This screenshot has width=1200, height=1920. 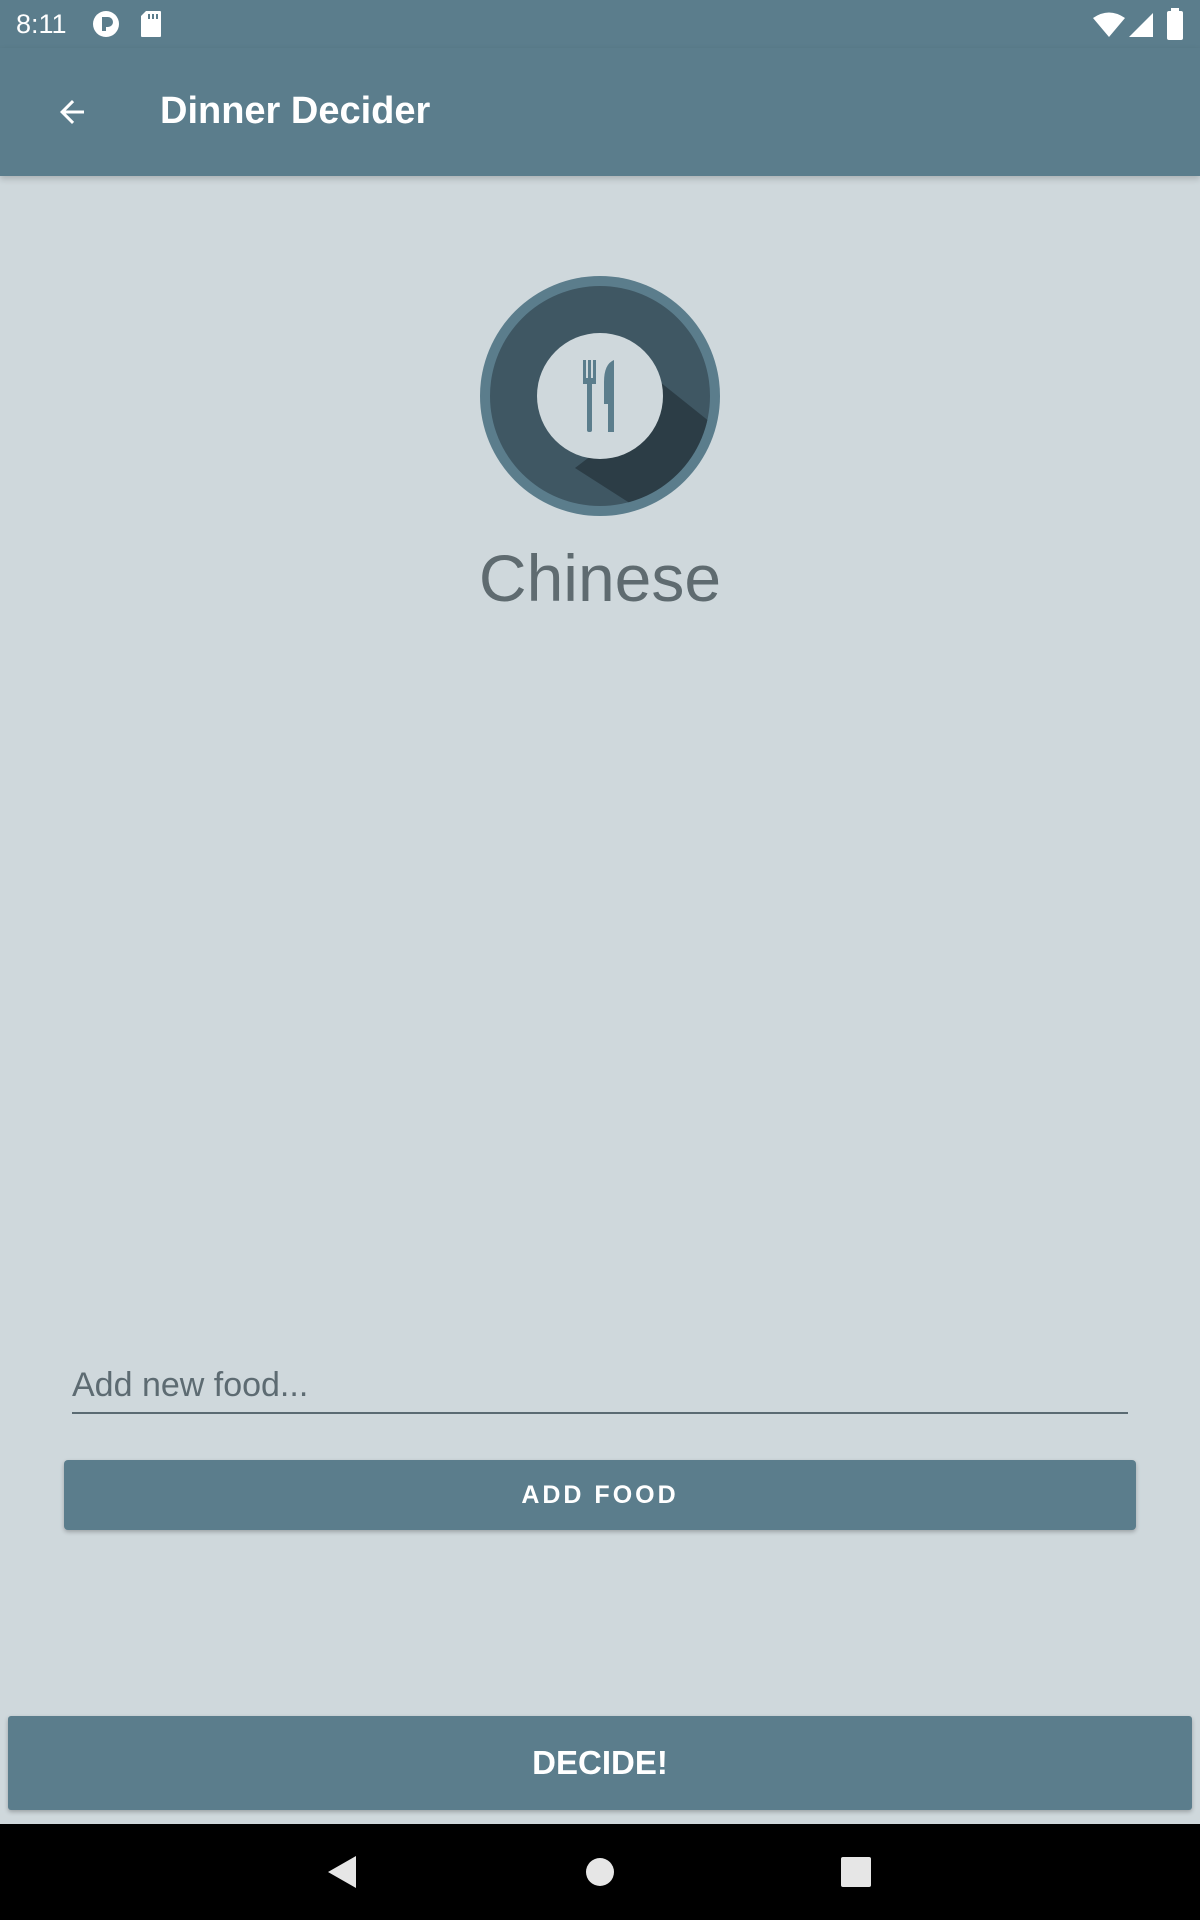 I want to click on nav-back-icon, so click(x=342, y=1872).